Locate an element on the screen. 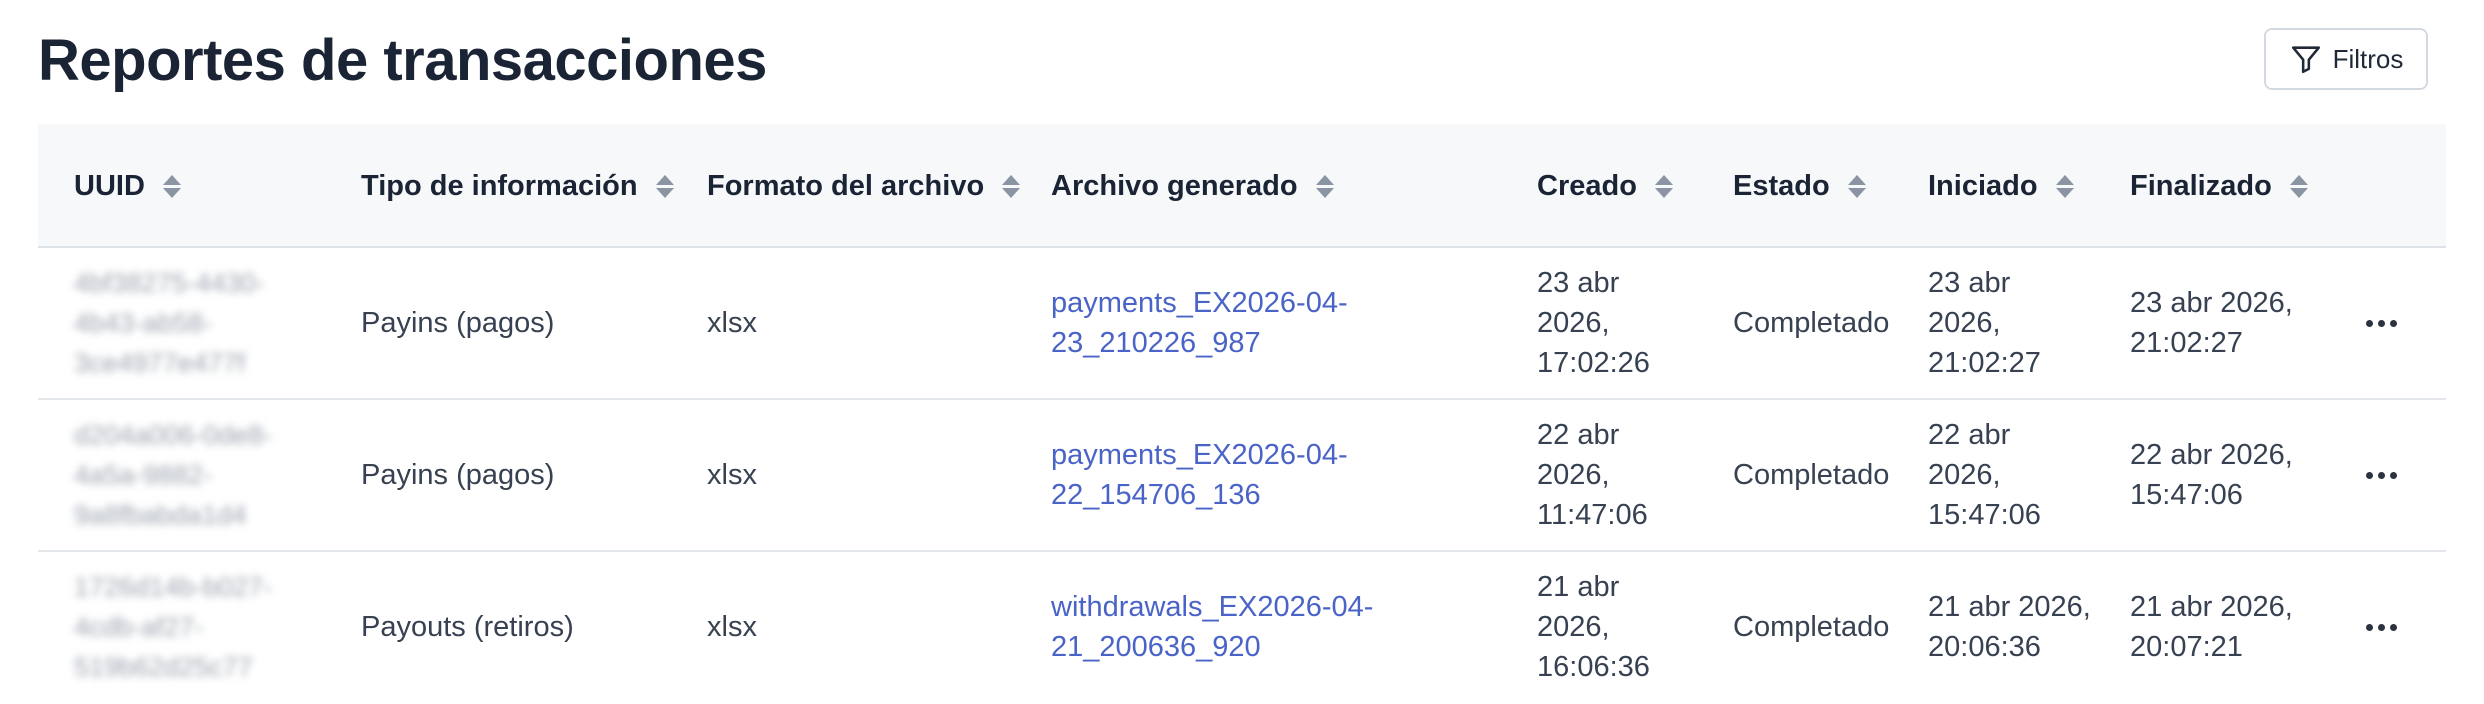  created-cell: 22 abr 2026, 11:47:06 is located at coordinates (1592, 475).